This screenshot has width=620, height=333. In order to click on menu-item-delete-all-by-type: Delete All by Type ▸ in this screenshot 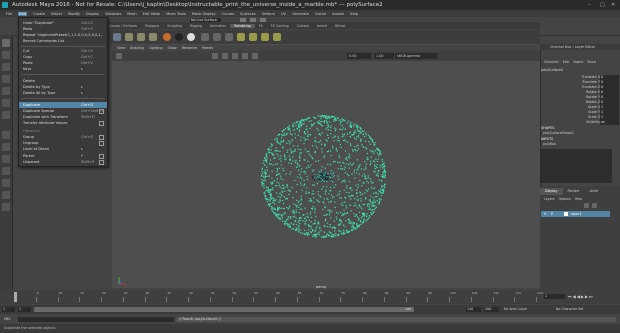, I will do `click(63, 93)`.